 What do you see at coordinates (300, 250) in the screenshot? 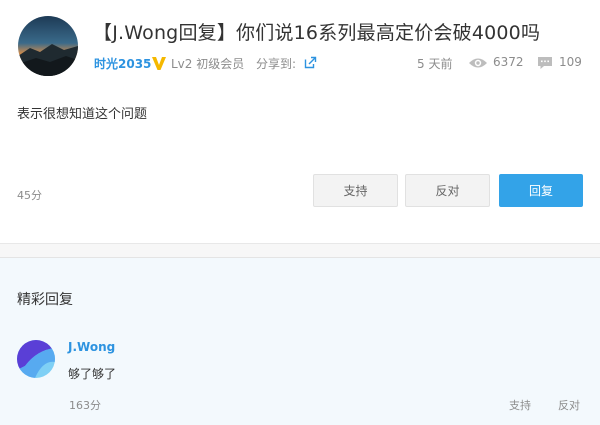
I see `section-divider` at bounding box center [300, 250].